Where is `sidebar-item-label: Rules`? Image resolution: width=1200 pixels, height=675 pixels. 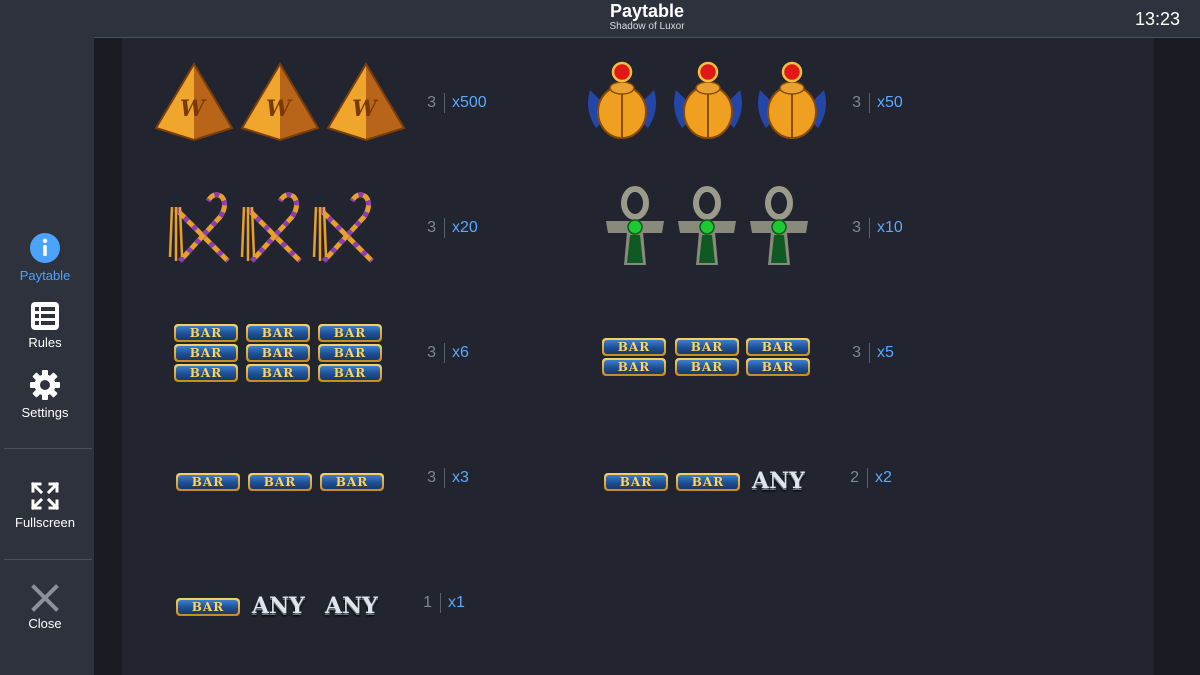
sidebar-item-label: Rules is located at coordinates (45, 342).